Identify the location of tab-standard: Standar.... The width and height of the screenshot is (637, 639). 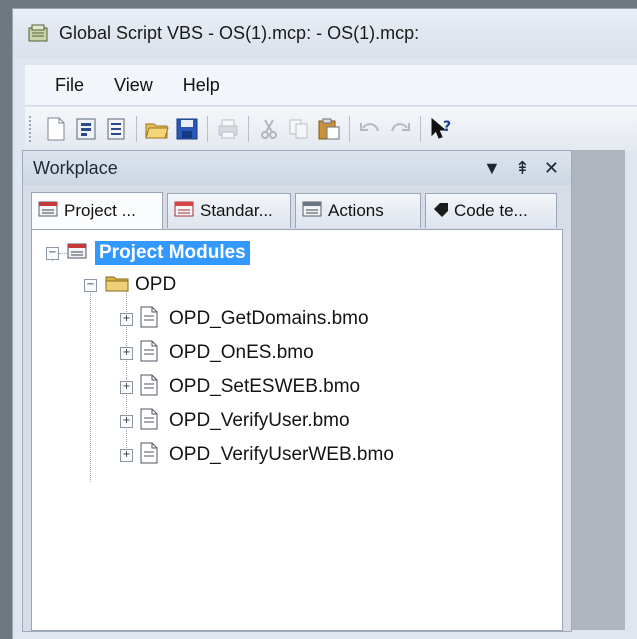
(229, 210).